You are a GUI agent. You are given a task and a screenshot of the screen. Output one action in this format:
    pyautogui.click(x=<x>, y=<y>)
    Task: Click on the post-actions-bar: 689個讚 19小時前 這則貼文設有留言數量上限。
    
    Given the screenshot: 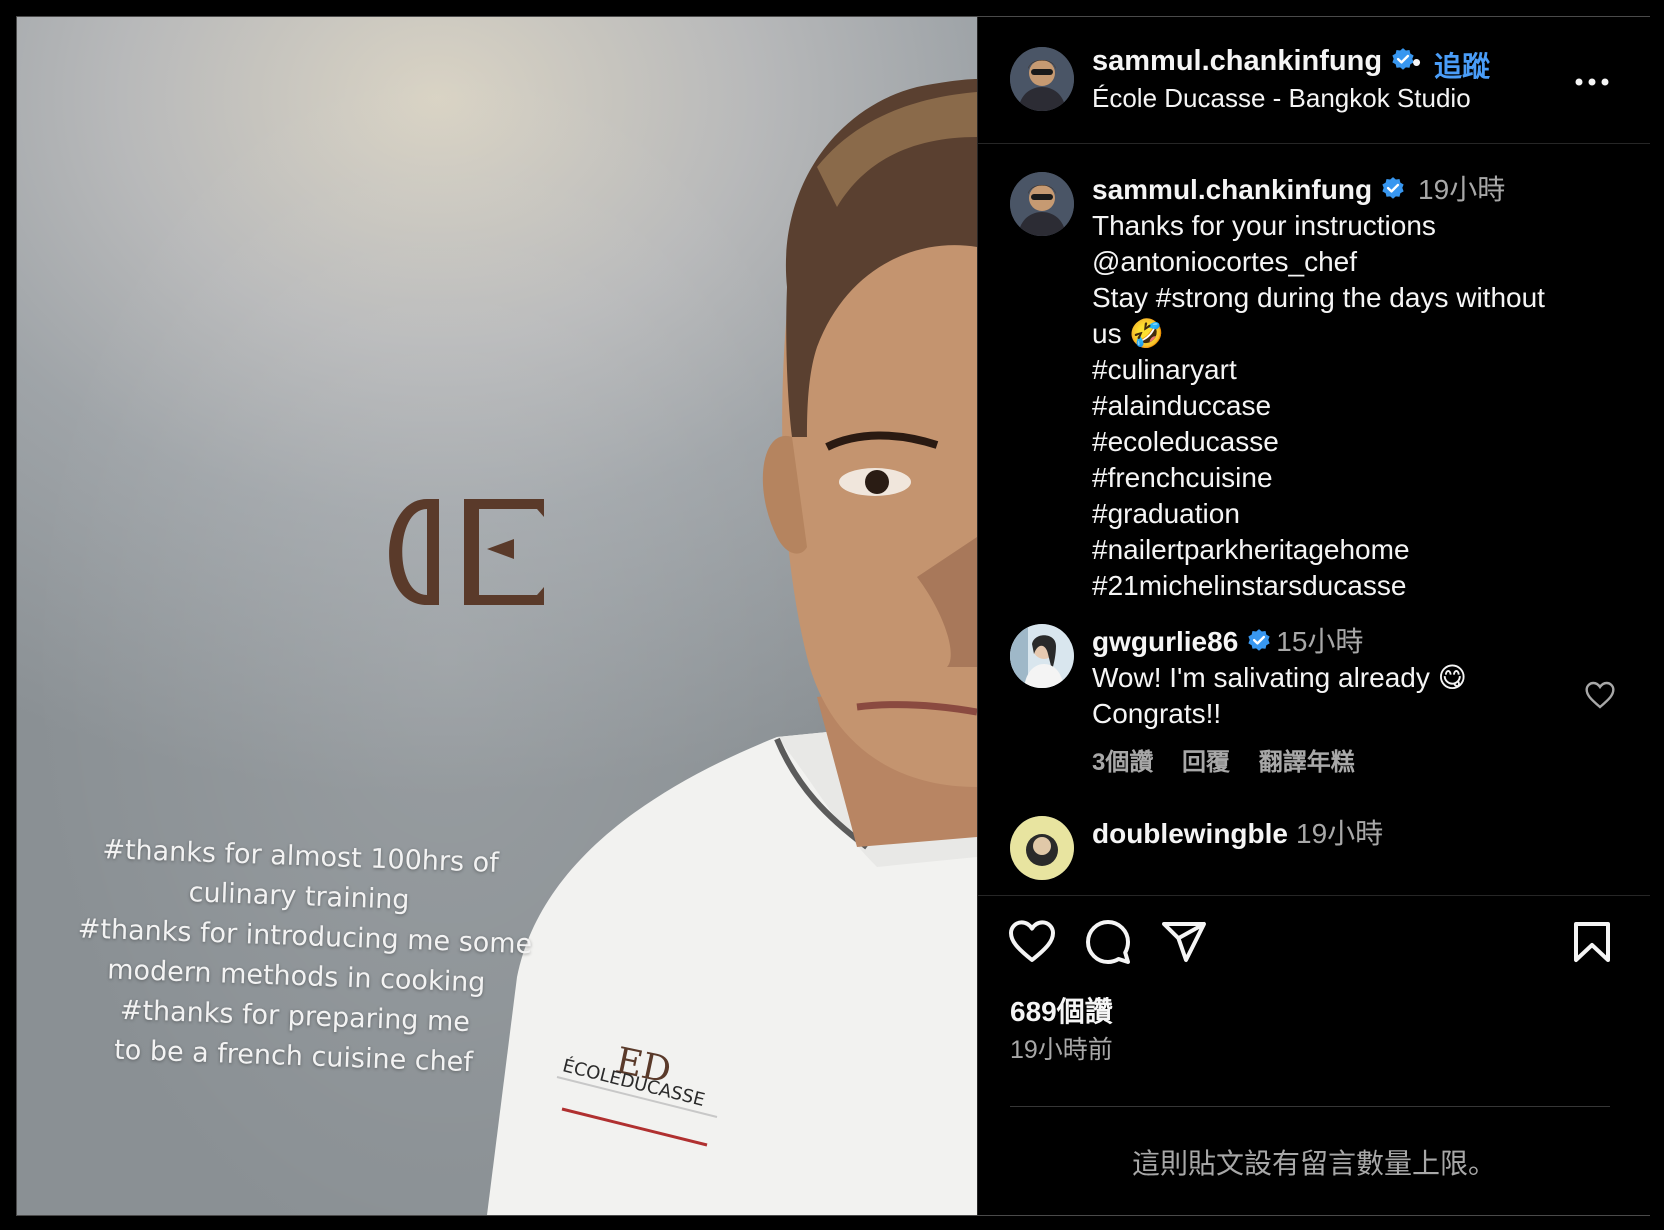 What is the action you would take?
    pyautogui.click(x=1314, y=1055)
    